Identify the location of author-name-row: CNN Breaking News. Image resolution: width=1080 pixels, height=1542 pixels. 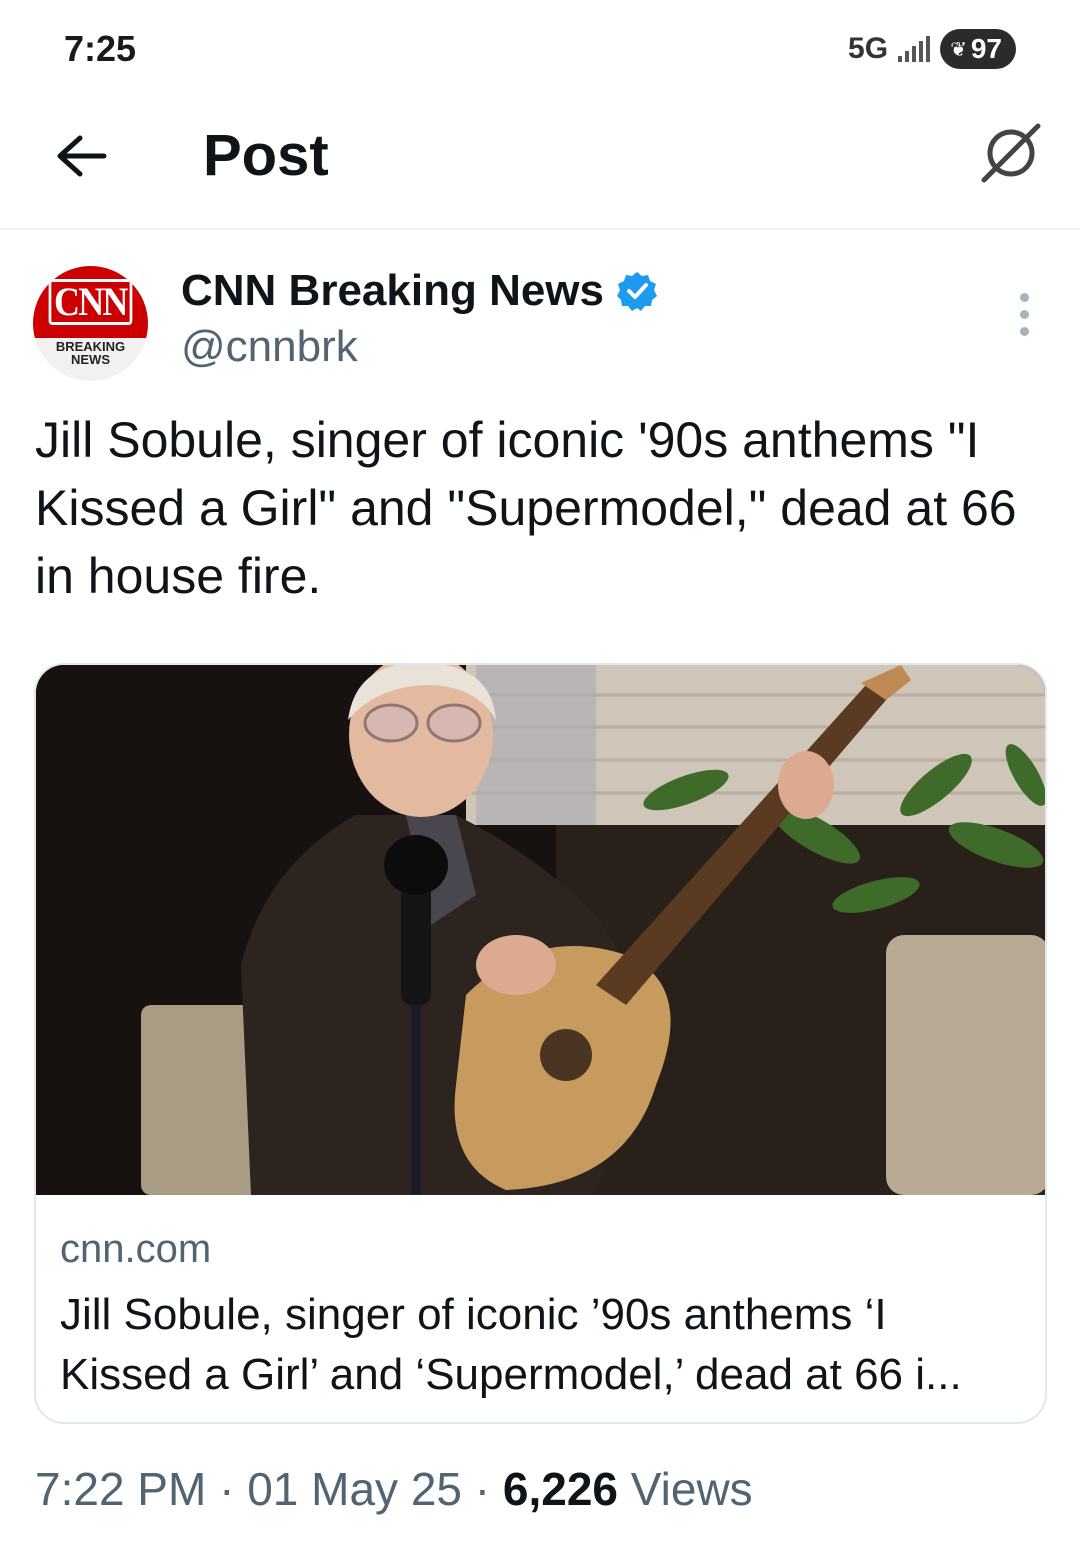
(419, 291).